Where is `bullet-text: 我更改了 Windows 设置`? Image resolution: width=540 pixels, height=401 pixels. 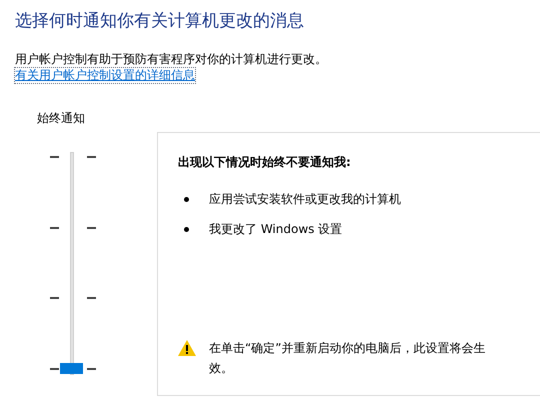 bullet-text: 我更改了 Windows 设置 is located at coordinates (275, 229).